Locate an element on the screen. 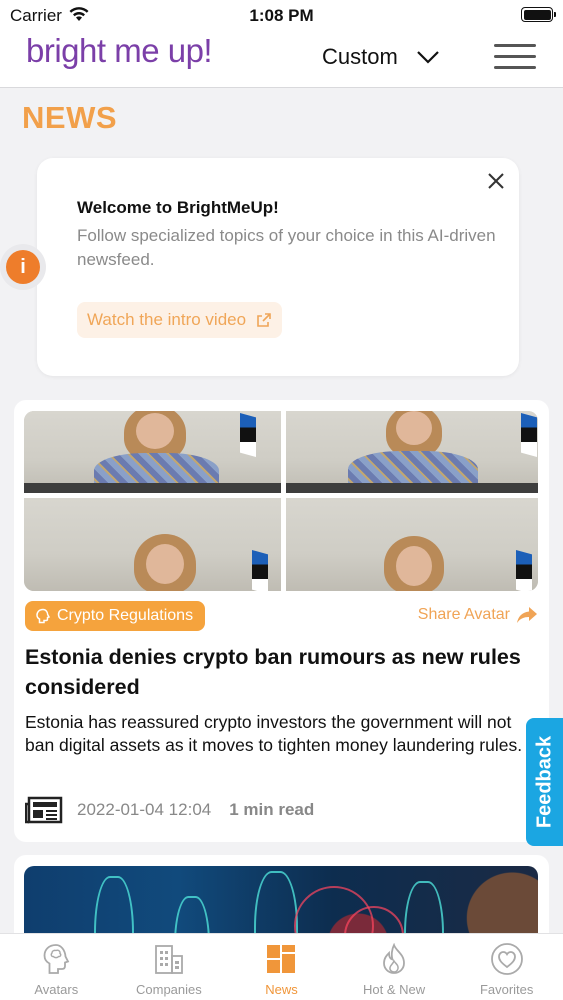 The width and height of the screenshot is (563, 1000). building-icon is located at coordinates (168, 959).